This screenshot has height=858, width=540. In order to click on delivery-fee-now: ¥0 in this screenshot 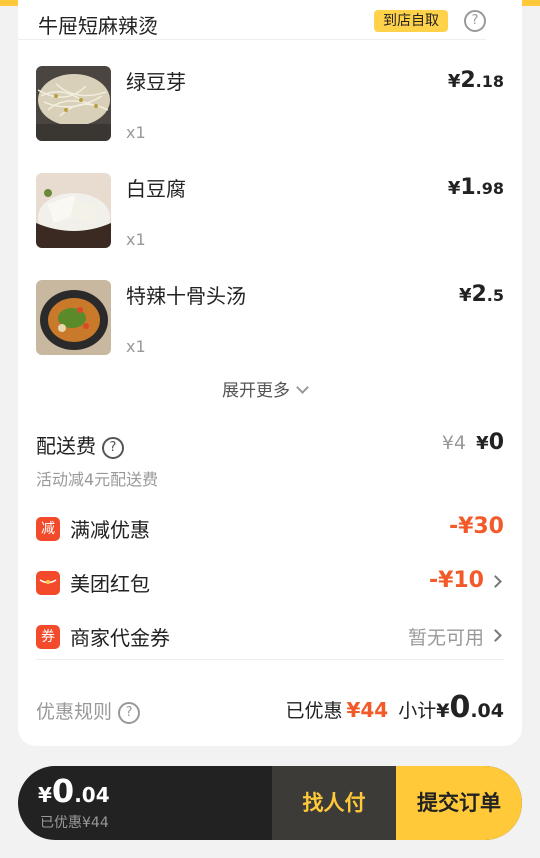, I will do `click(490, 442)`.